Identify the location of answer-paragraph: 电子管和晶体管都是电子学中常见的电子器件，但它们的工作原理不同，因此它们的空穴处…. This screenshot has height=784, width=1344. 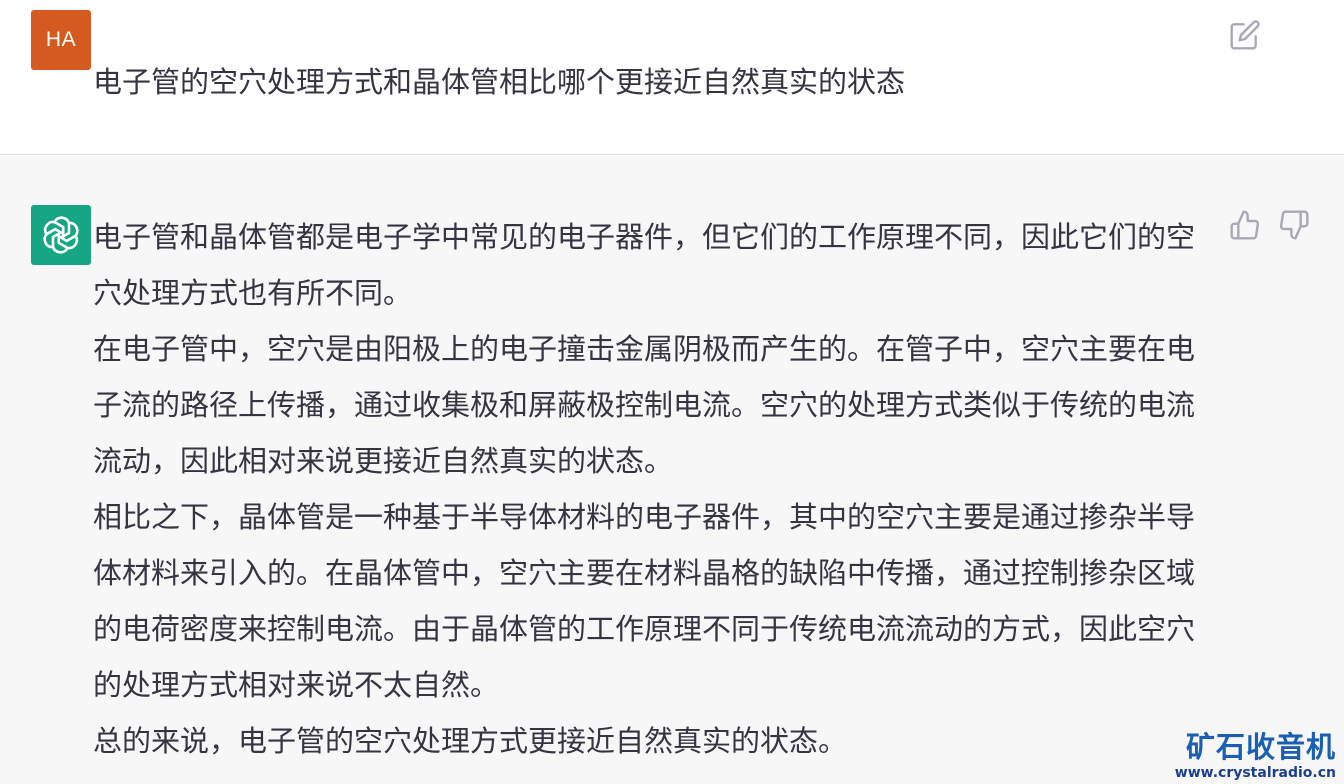
(644, 265).